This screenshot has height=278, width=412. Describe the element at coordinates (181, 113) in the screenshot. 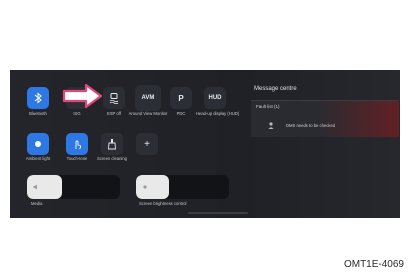

I see `pdc-label: PDC` at that location.